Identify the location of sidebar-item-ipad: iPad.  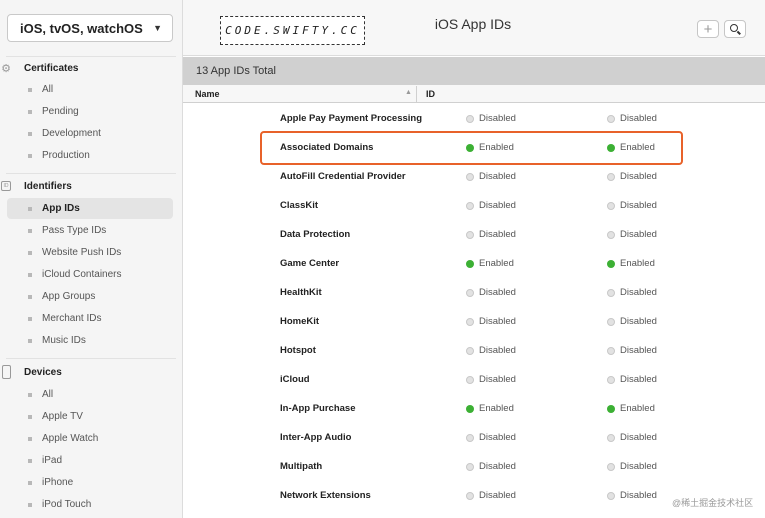
(90, 460).